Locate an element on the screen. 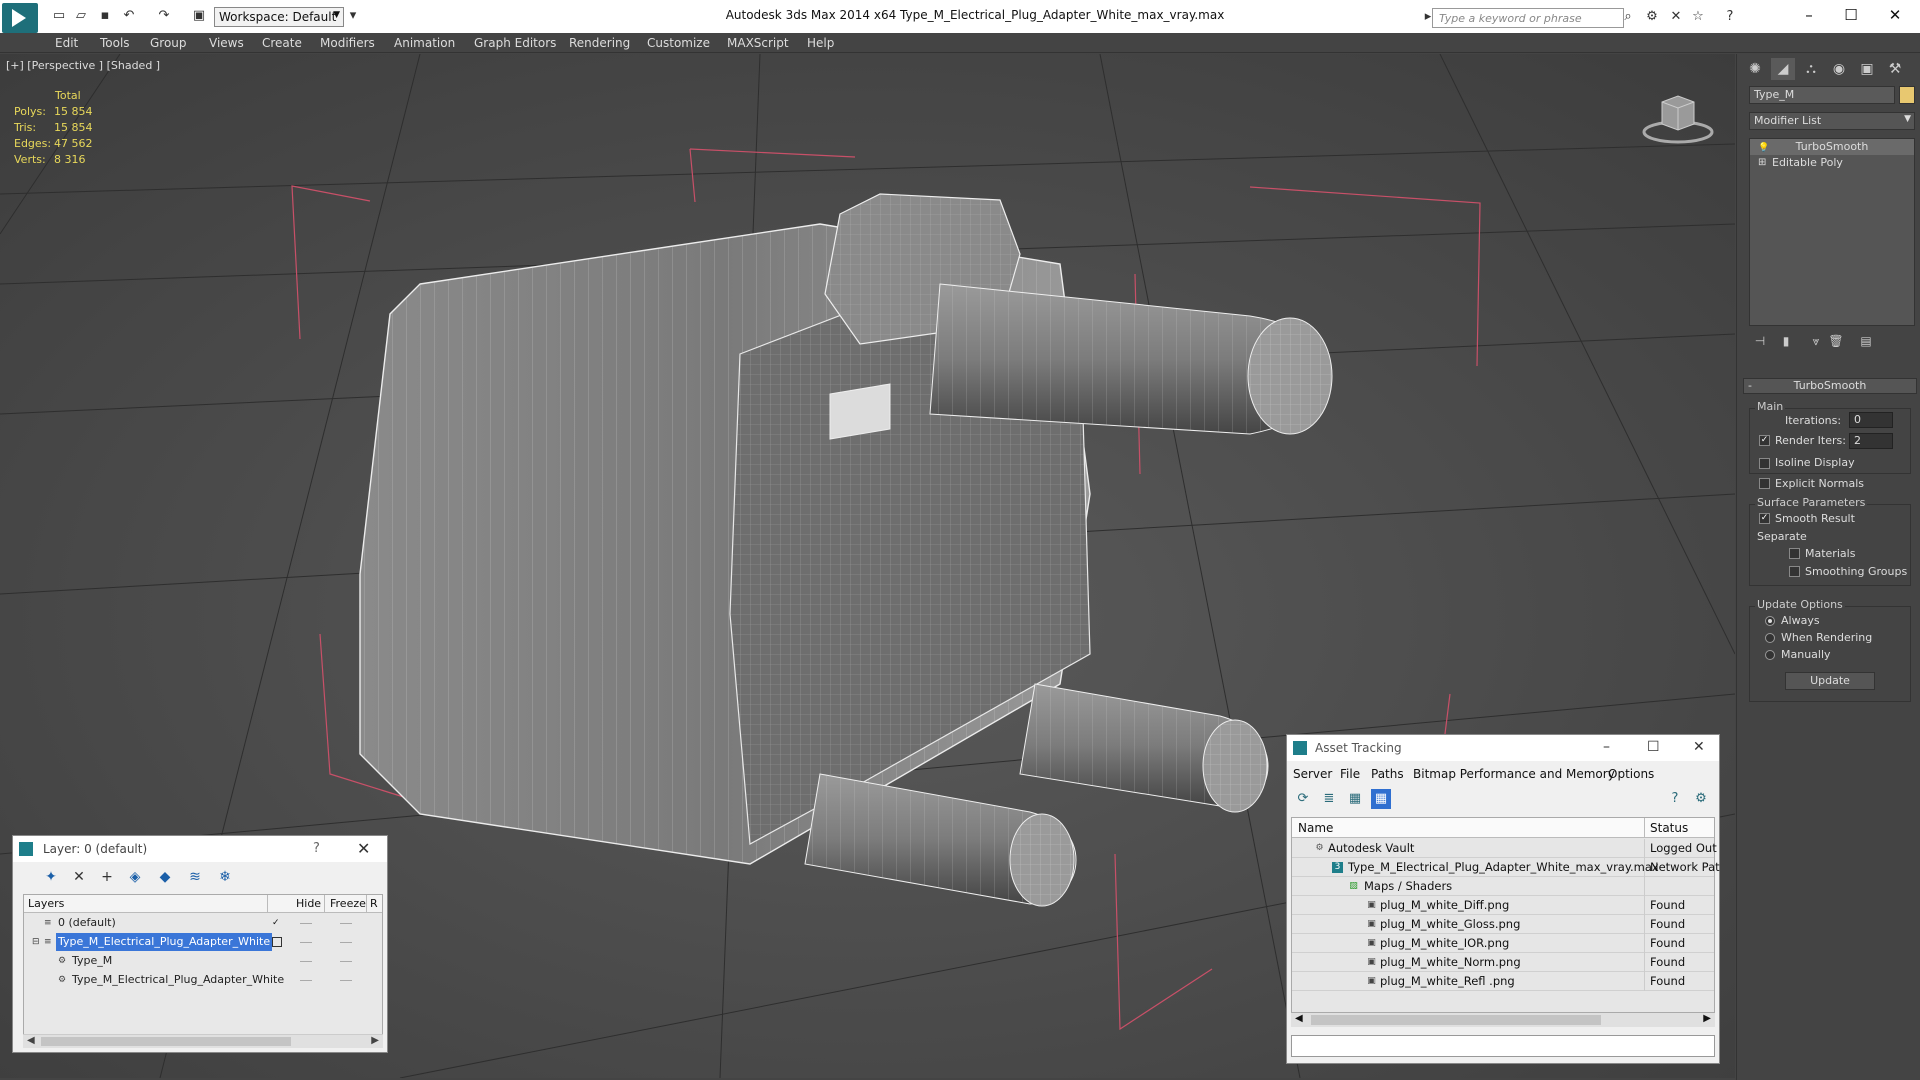  render-iters-checkbox: ✓ is located at coordinates (1764, 440).